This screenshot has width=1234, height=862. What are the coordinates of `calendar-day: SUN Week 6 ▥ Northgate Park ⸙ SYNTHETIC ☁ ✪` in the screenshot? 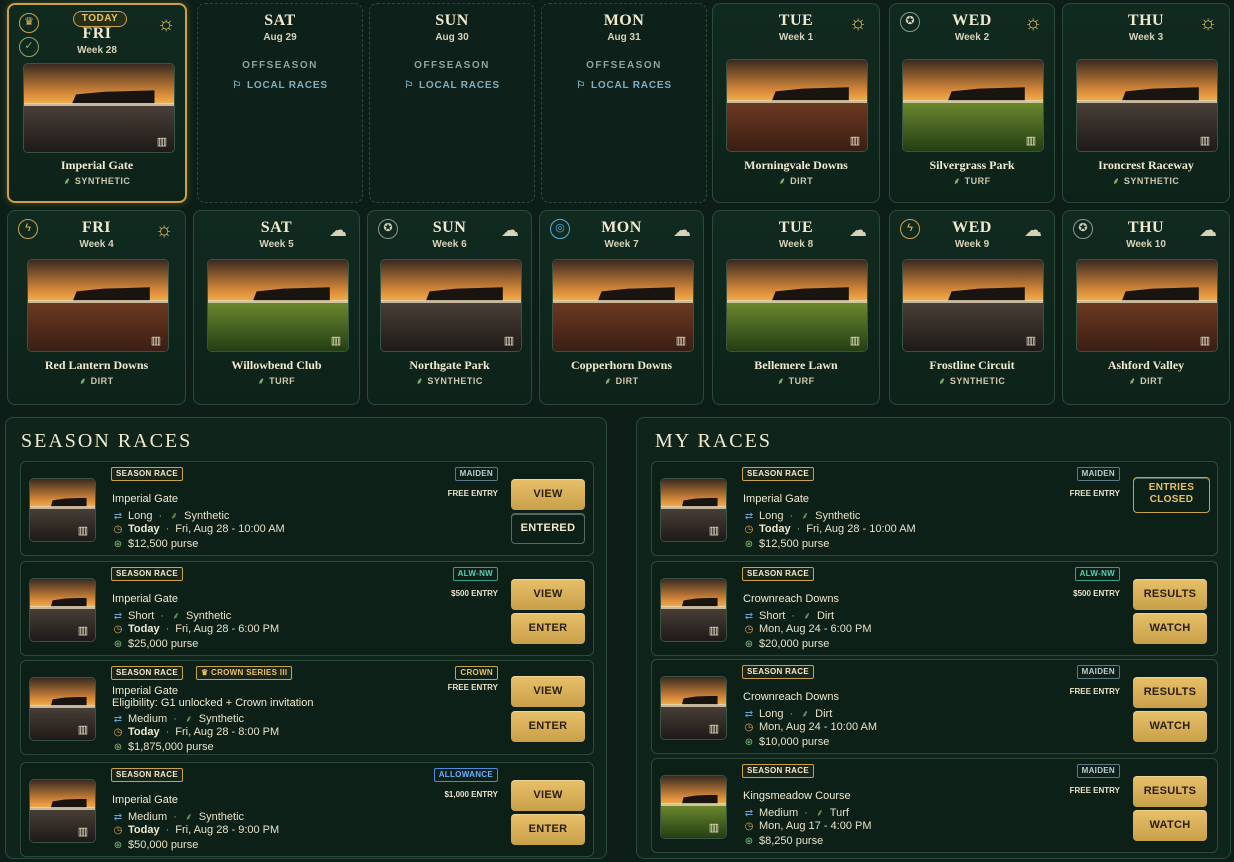 It's located at (449, 307).